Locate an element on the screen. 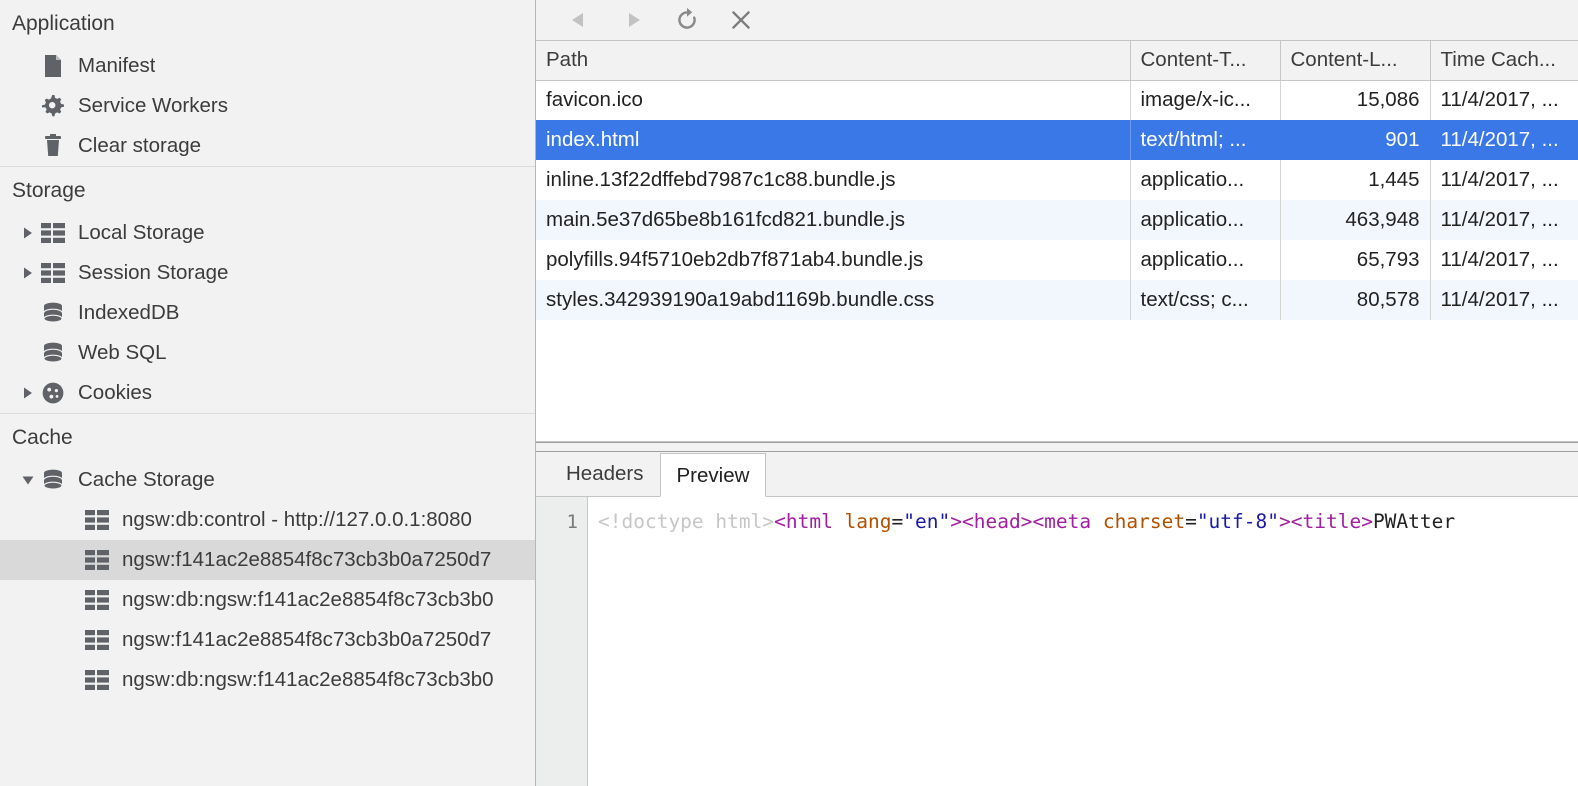 This screenshot has width=1578, height=786. code-token: <html is located at coordinates (803, 521).